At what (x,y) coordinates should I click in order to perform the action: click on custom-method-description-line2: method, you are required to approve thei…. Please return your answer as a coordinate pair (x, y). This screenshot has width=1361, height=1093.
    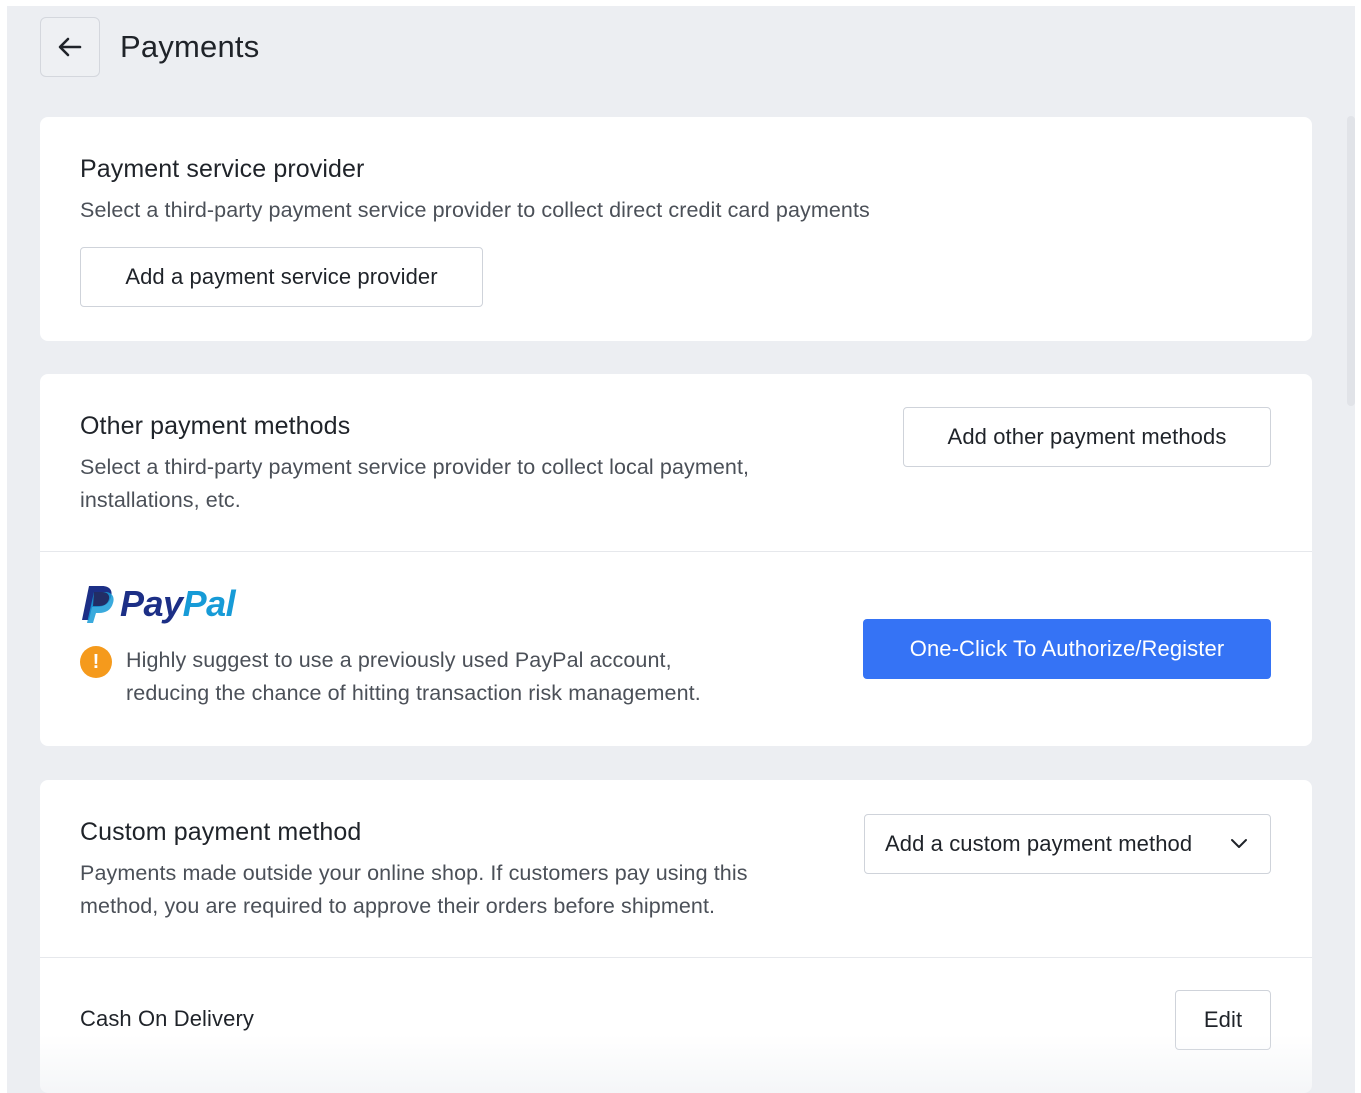
    Looking at the image, I should click on (398, 906).